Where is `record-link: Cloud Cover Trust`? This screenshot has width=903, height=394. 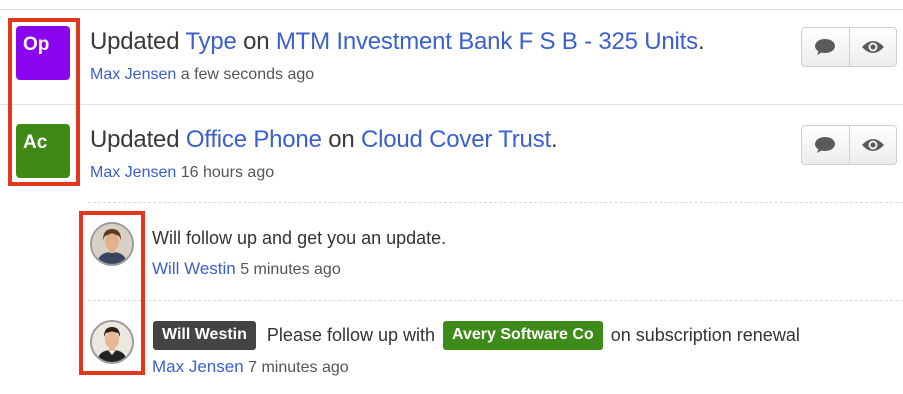
record-link: Cloud Cover Trust is located at coordinates (456, 139).